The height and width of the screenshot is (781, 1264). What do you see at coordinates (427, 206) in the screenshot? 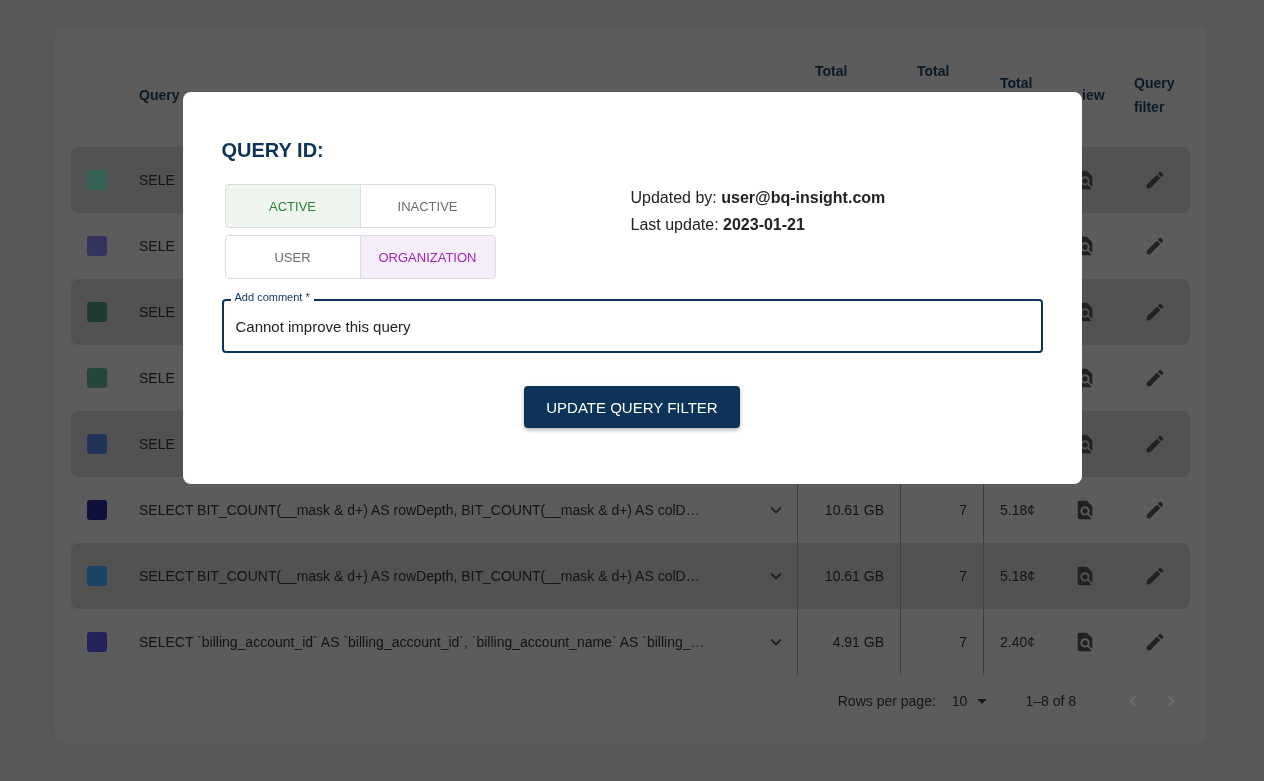
I see `toggle-button: INACTIVE` at bounding box center [427, 206].